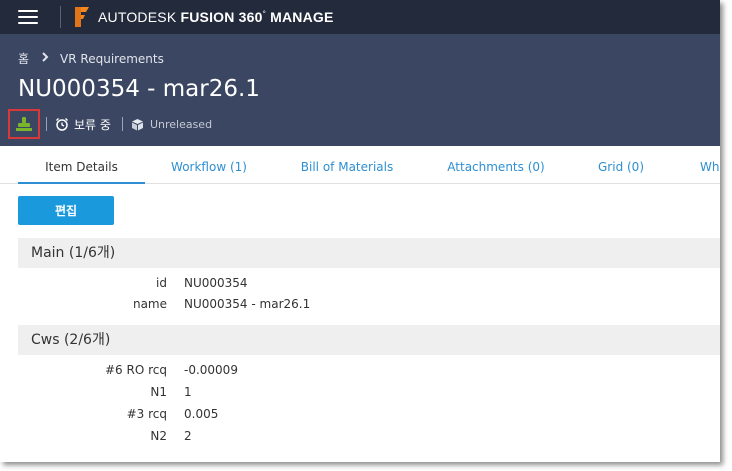 Image resolution: width=732 pixels, height=471 pixels. What do you see at coordinates (146, 414) in the screenshot?
I see `field-label: #3 rcq` at bounding box center [146, 414].